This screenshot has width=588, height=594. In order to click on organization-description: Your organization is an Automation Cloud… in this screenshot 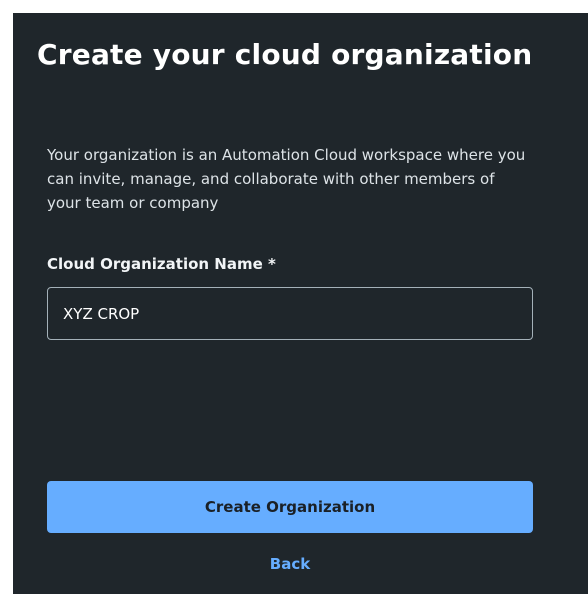, I will do `click(286, 179)`.